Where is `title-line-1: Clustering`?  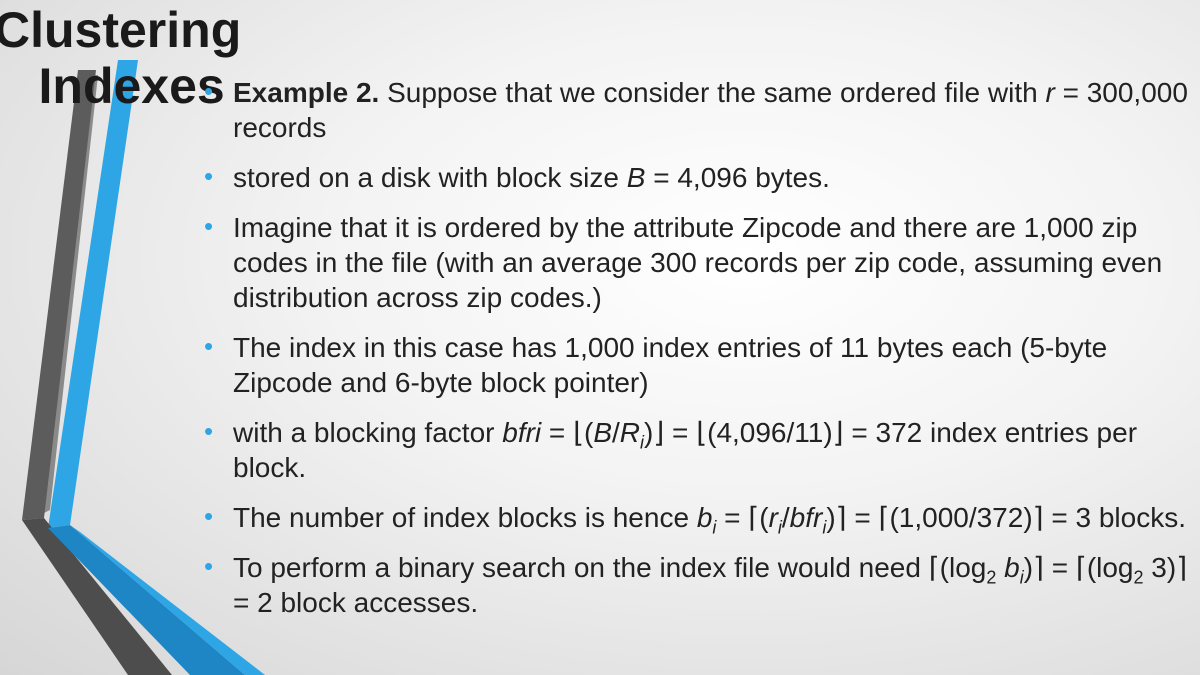 title-line-1: Clustering is located at coordinates (121, 30).